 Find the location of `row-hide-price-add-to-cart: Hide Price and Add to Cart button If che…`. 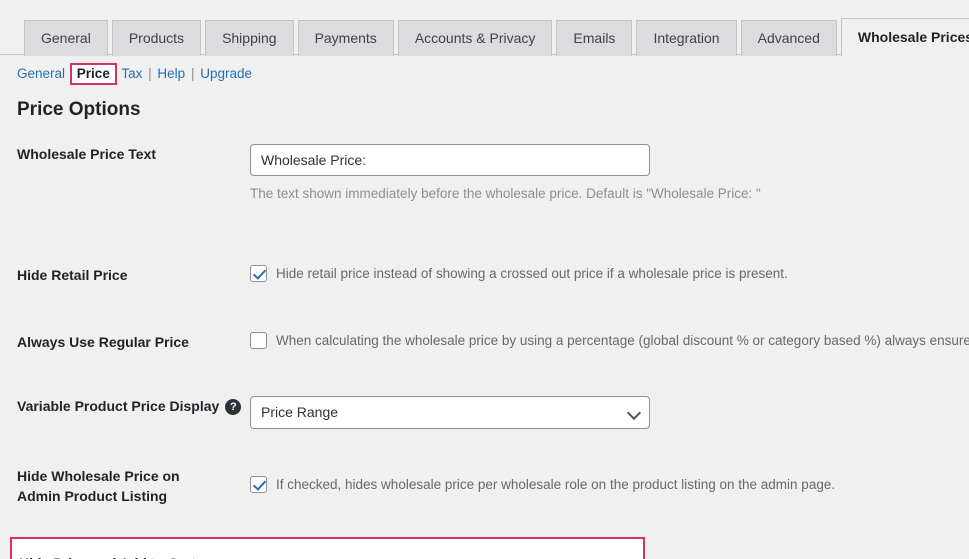

row-hide-price-add-to-cart: Hide Price and Add to Cart button If che… is located at coordinates (327, 548).